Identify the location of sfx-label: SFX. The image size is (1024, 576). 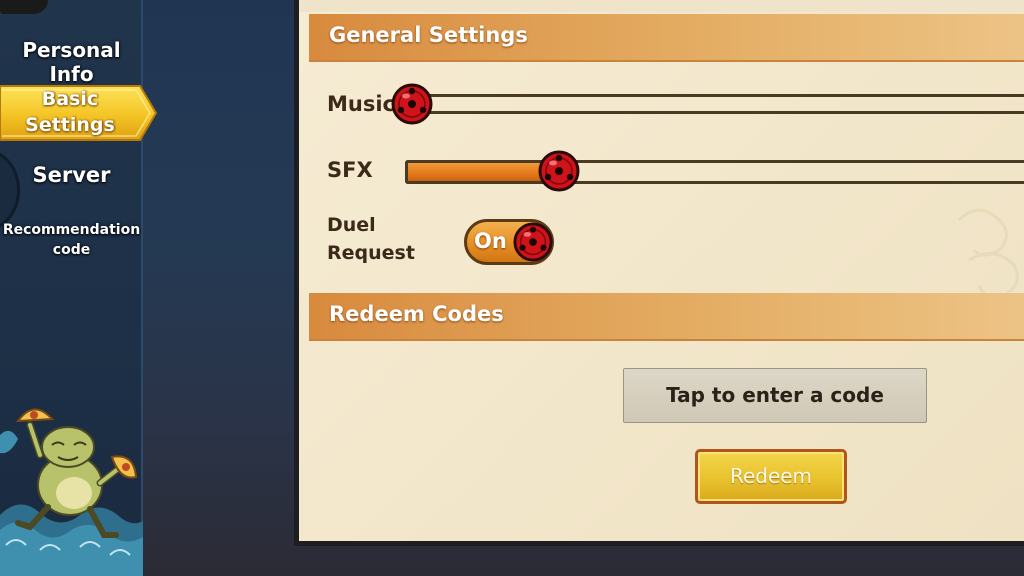
(350, 170).